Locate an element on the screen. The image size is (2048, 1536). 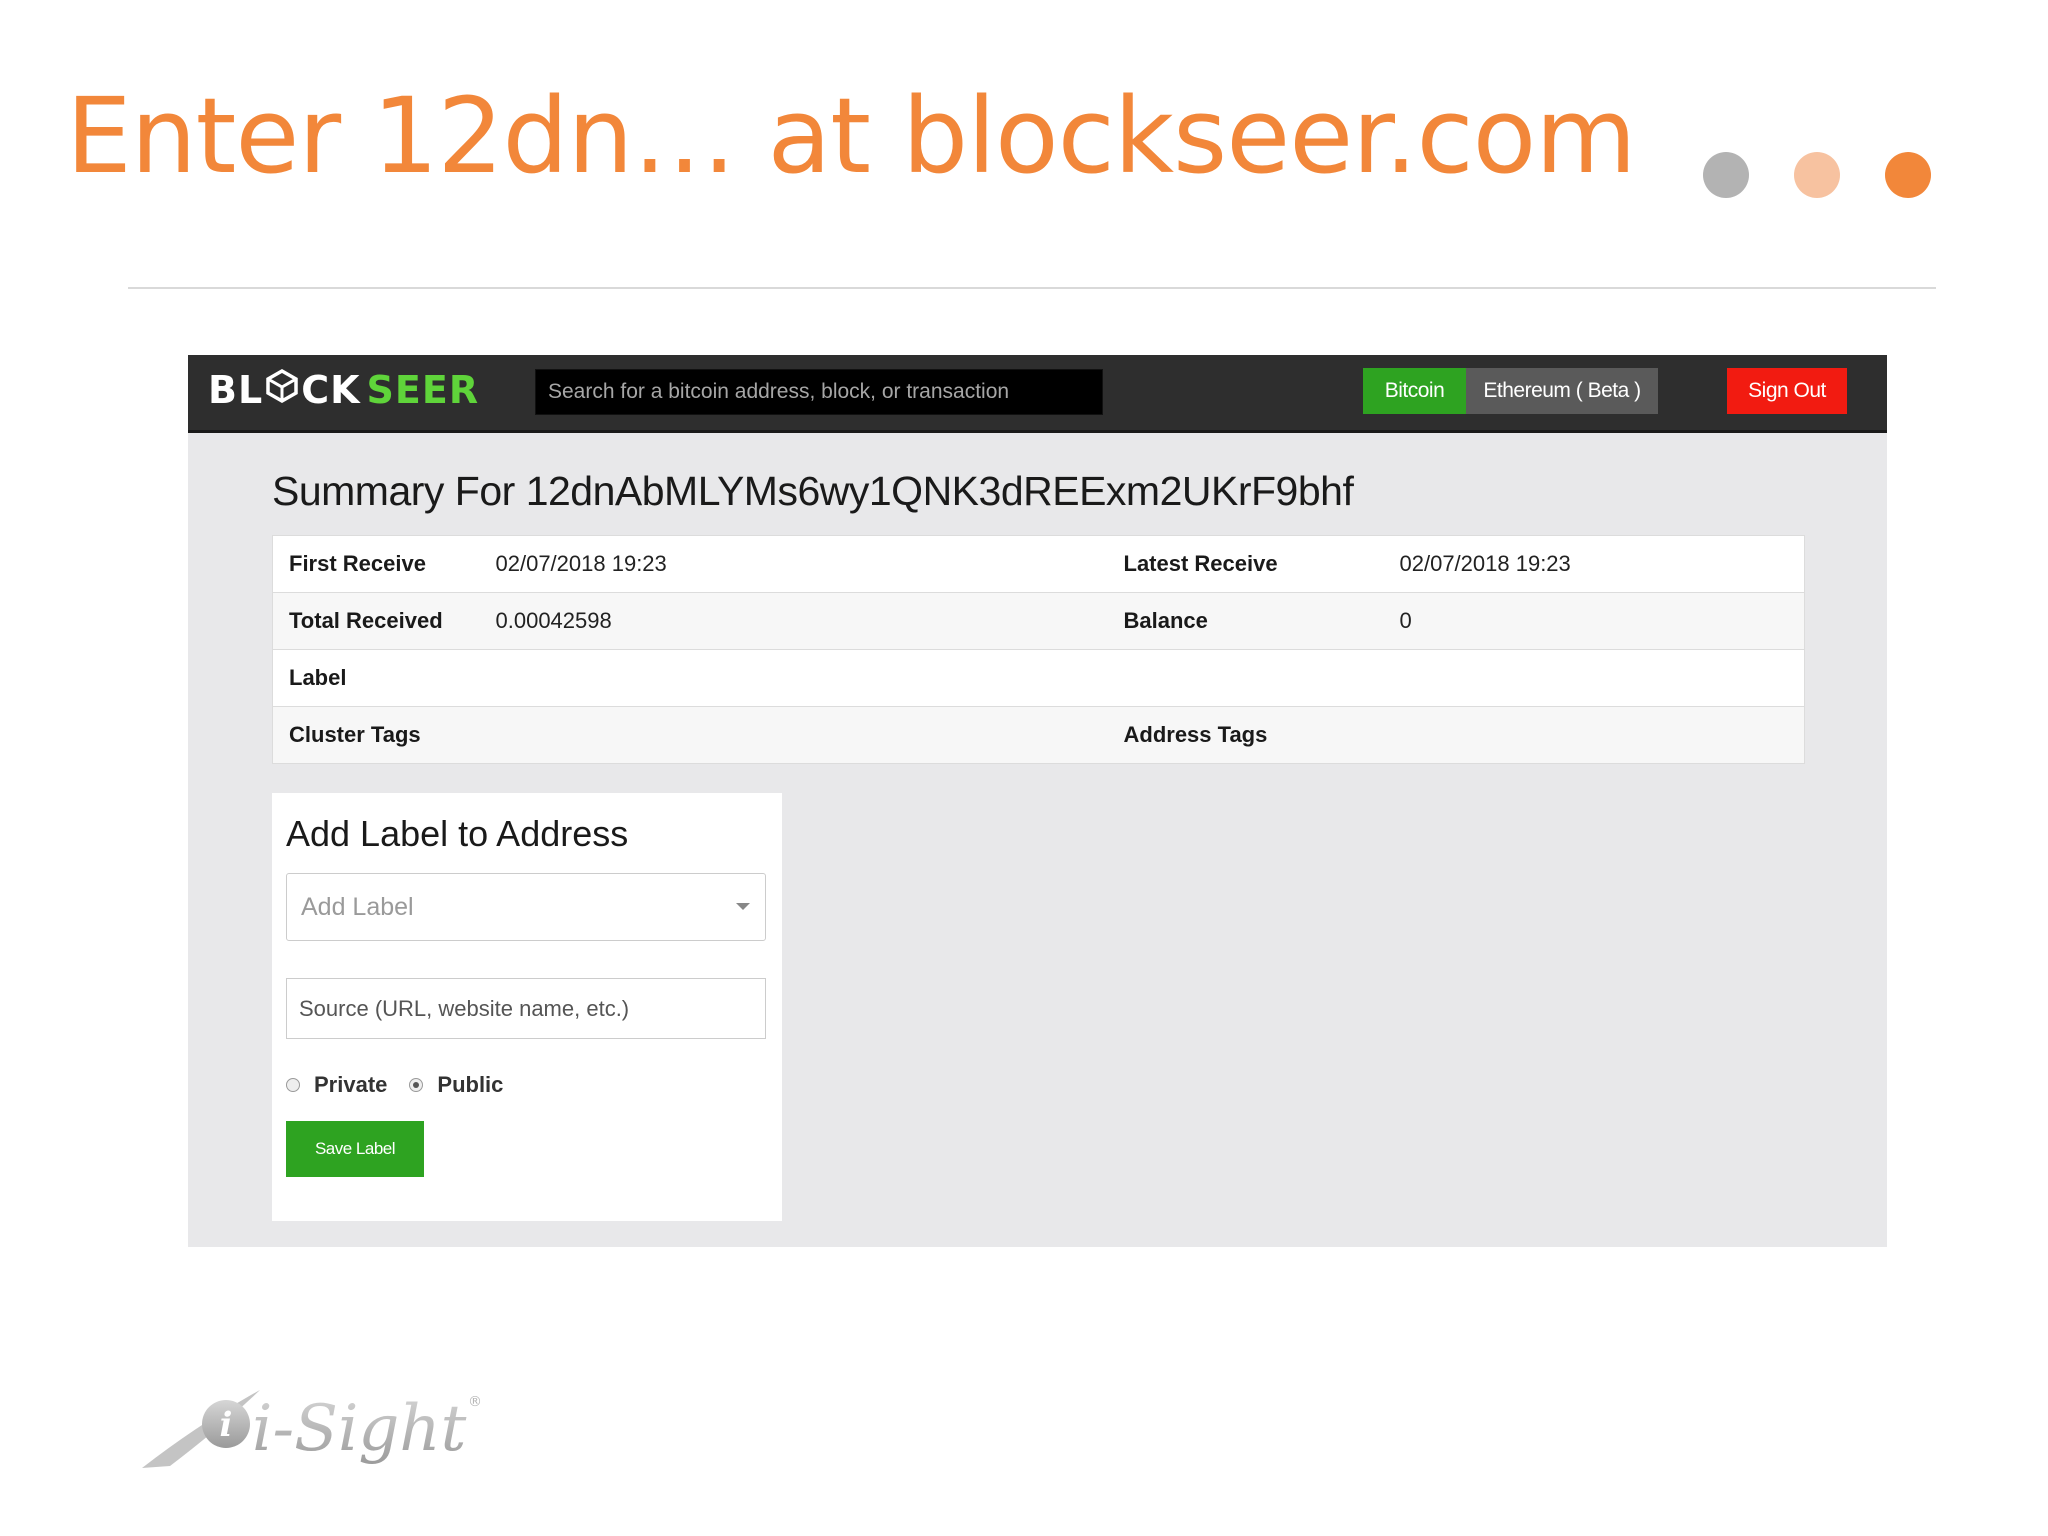
visibility-radio-group: Private Public is located at coordinates (405, 1085).